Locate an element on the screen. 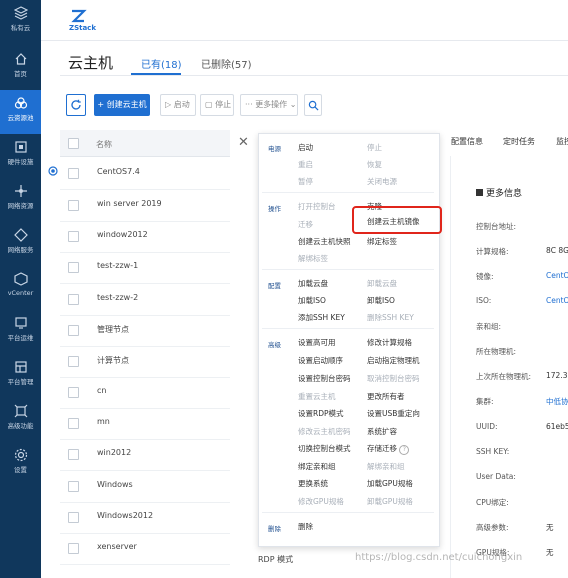  menu-item-create-snapshot: 创建云主机快照 is located at coordinates (324, 241).